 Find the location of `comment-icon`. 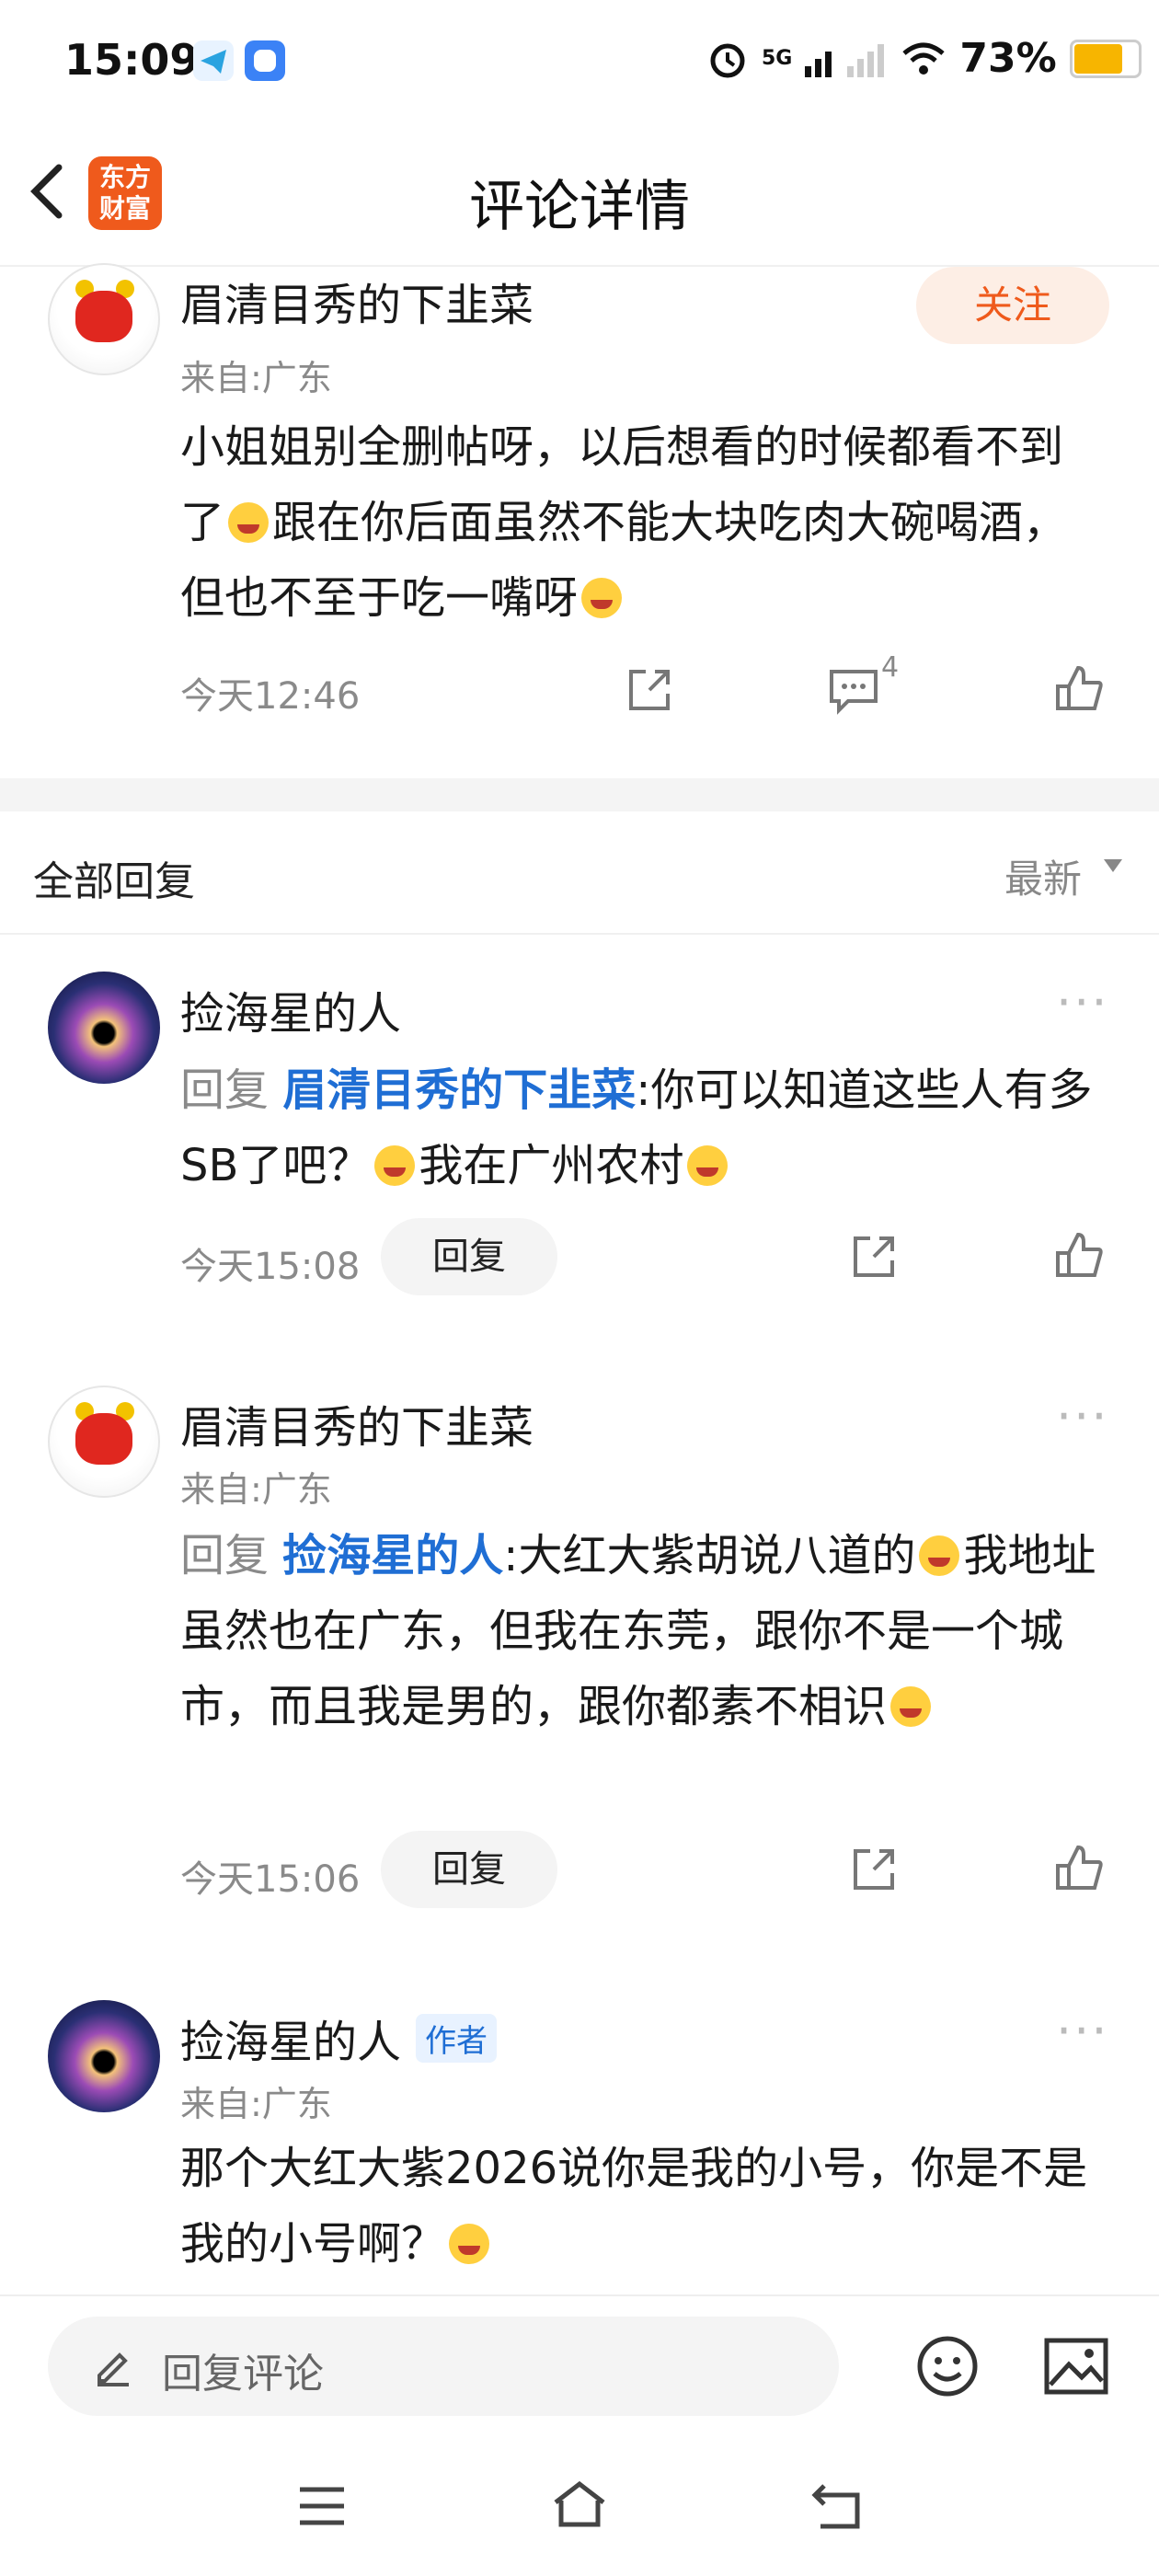

comment-icon is located at coordinates (853, 690).